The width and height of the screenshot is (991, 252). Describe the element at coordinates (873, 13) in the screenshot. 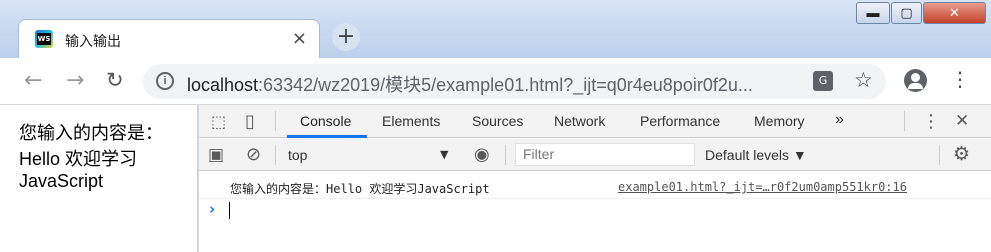

I see `minimize-button: ▬` at that location.